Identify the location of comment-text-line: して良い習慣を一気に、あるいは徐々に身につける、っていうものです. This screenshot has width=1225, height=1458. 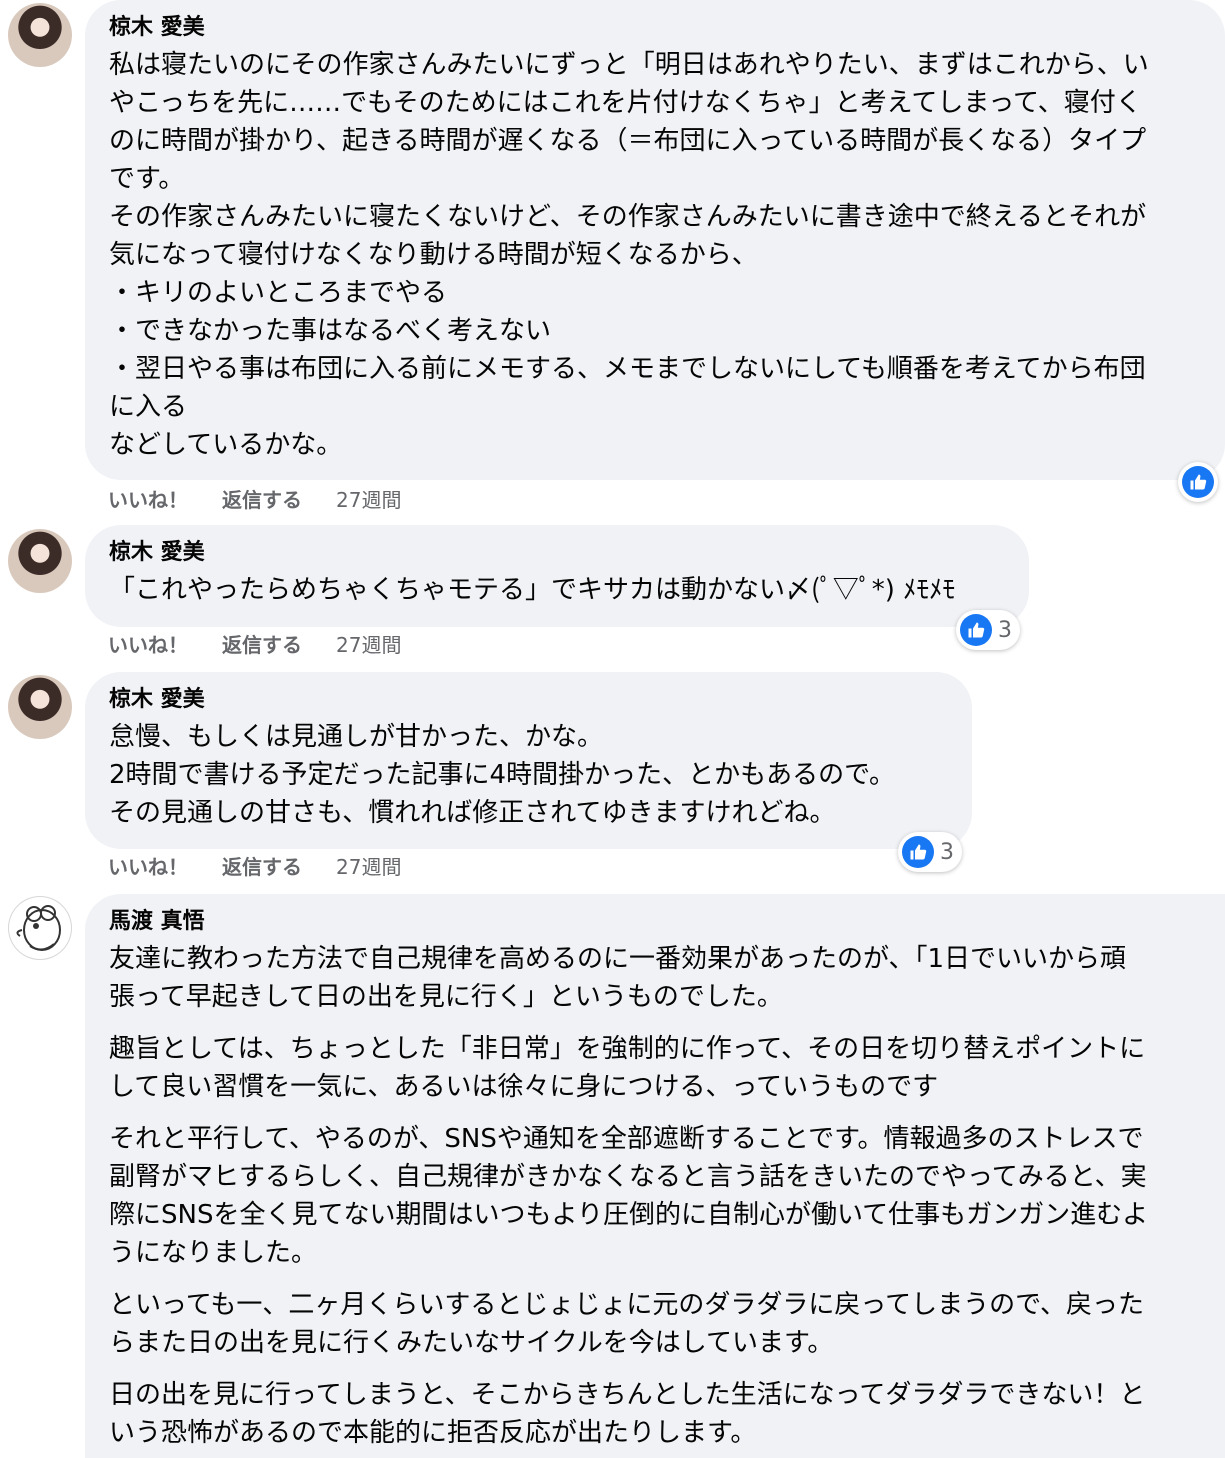
(524, 1087).